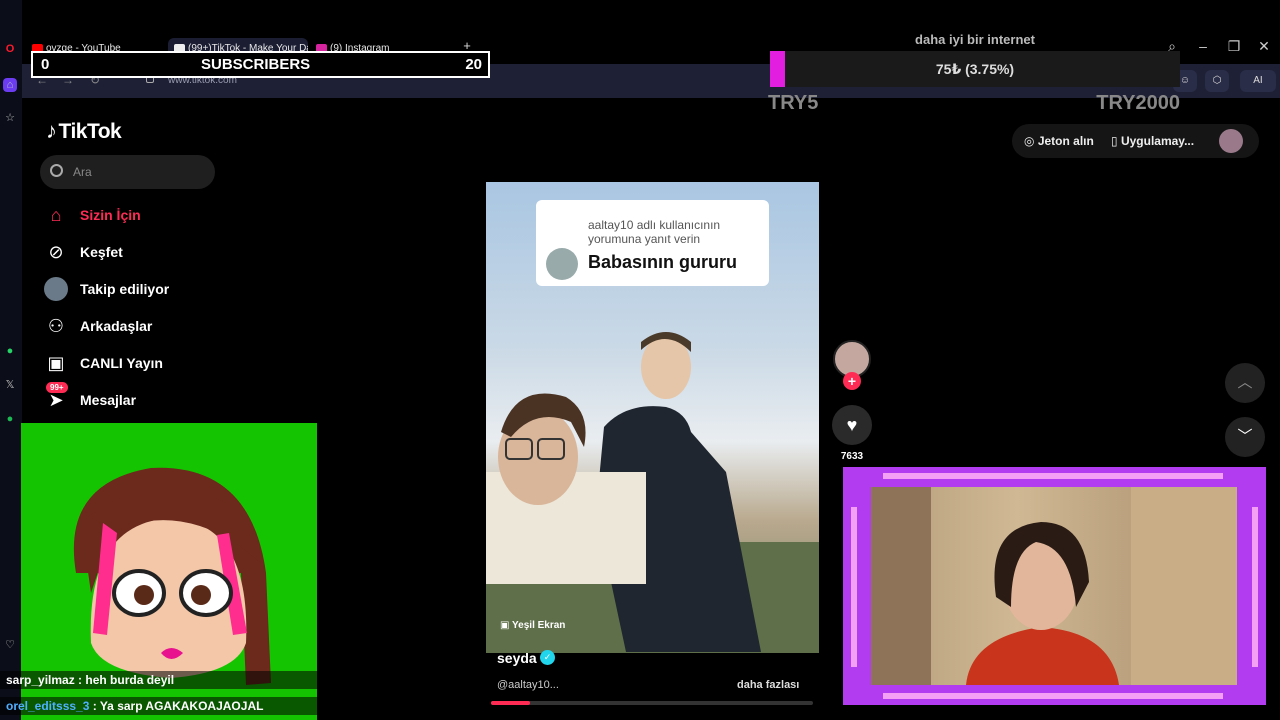 This screenshot has width=1280, height=720. What do you see at coordinates (975, 39) in the screenshot?
I see `donation-goal-title: daha iyi bir internet` at bounding box center [975, 39].